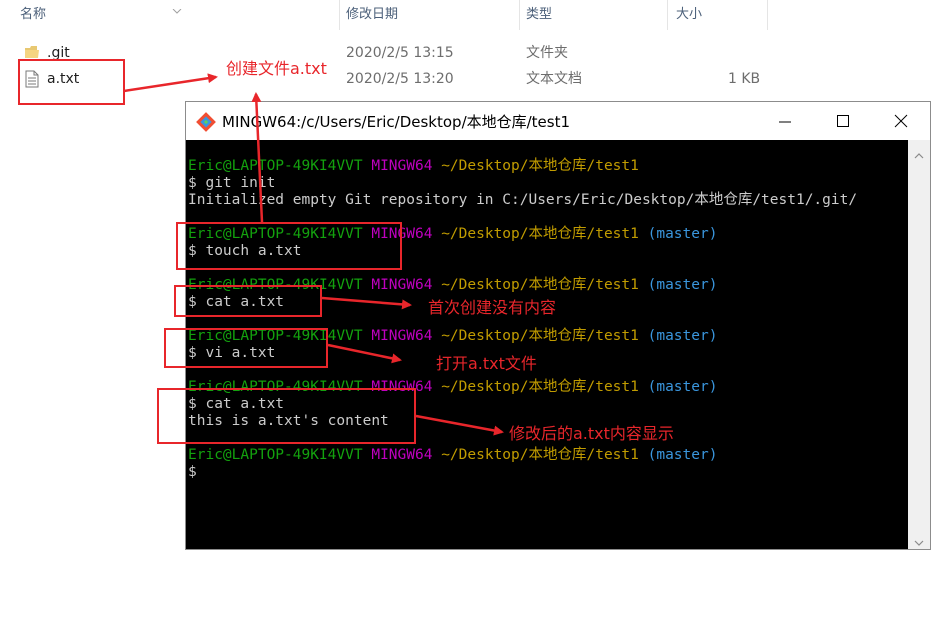 The image size is (942, 628). Describe the element at coordinates (554, 79) in the screenshot. I see `file-type: 文本文档` at that location.